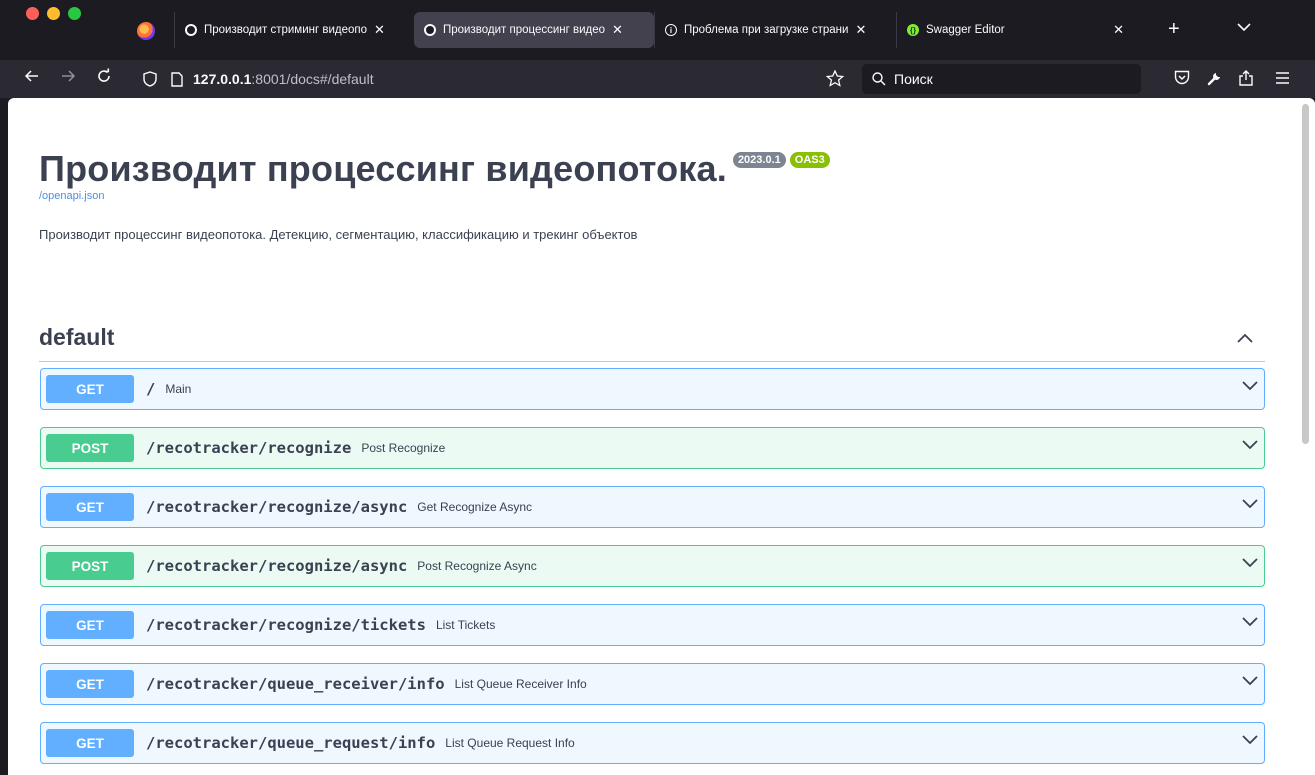 Image resolution: width=1315 pixels, height=775 pixels. What do you see at coordinates (32, 13) in the screenshot?
I see `close-window-button` at bounding box center [32, 13].